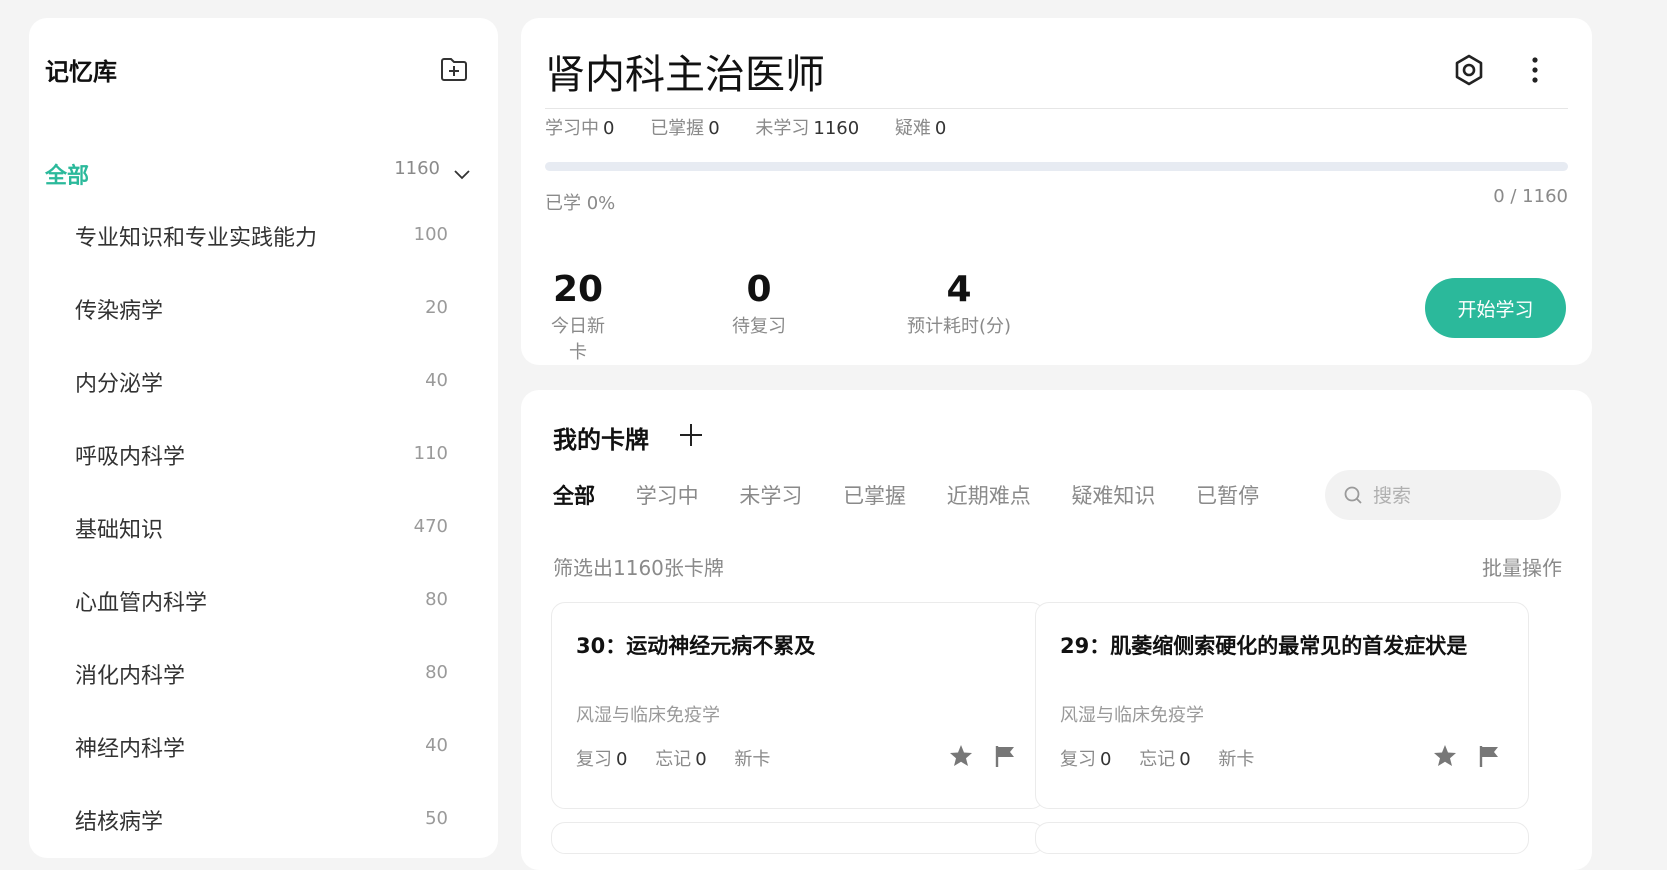  I want to click on header-divider, so click(1056, 108).